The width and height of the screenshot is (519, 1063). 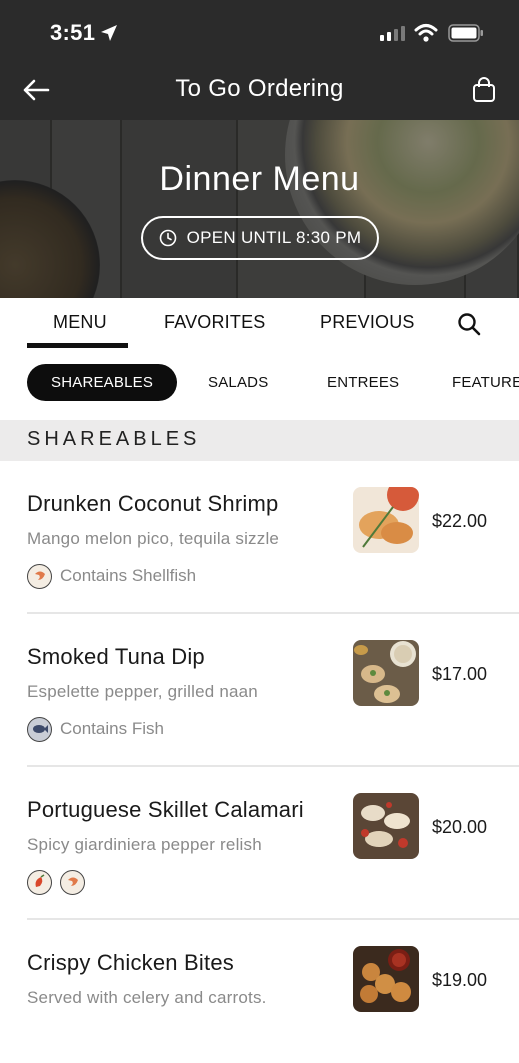 I want to click on search-button, so click(x=469, y=324).